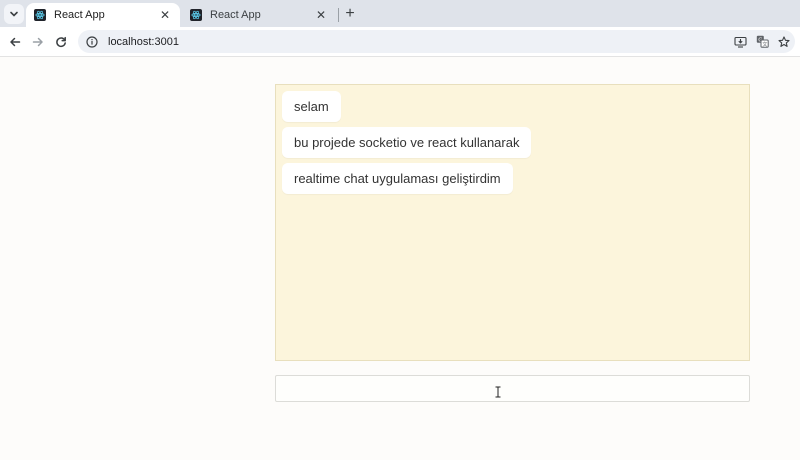 This screenshot has height=460, width=800. What do you see at coordinates (397, 178) in the screenshot?
I see `chat-message: realtime chat uygulaması geliştirdim` at bounding box center [397, 178].